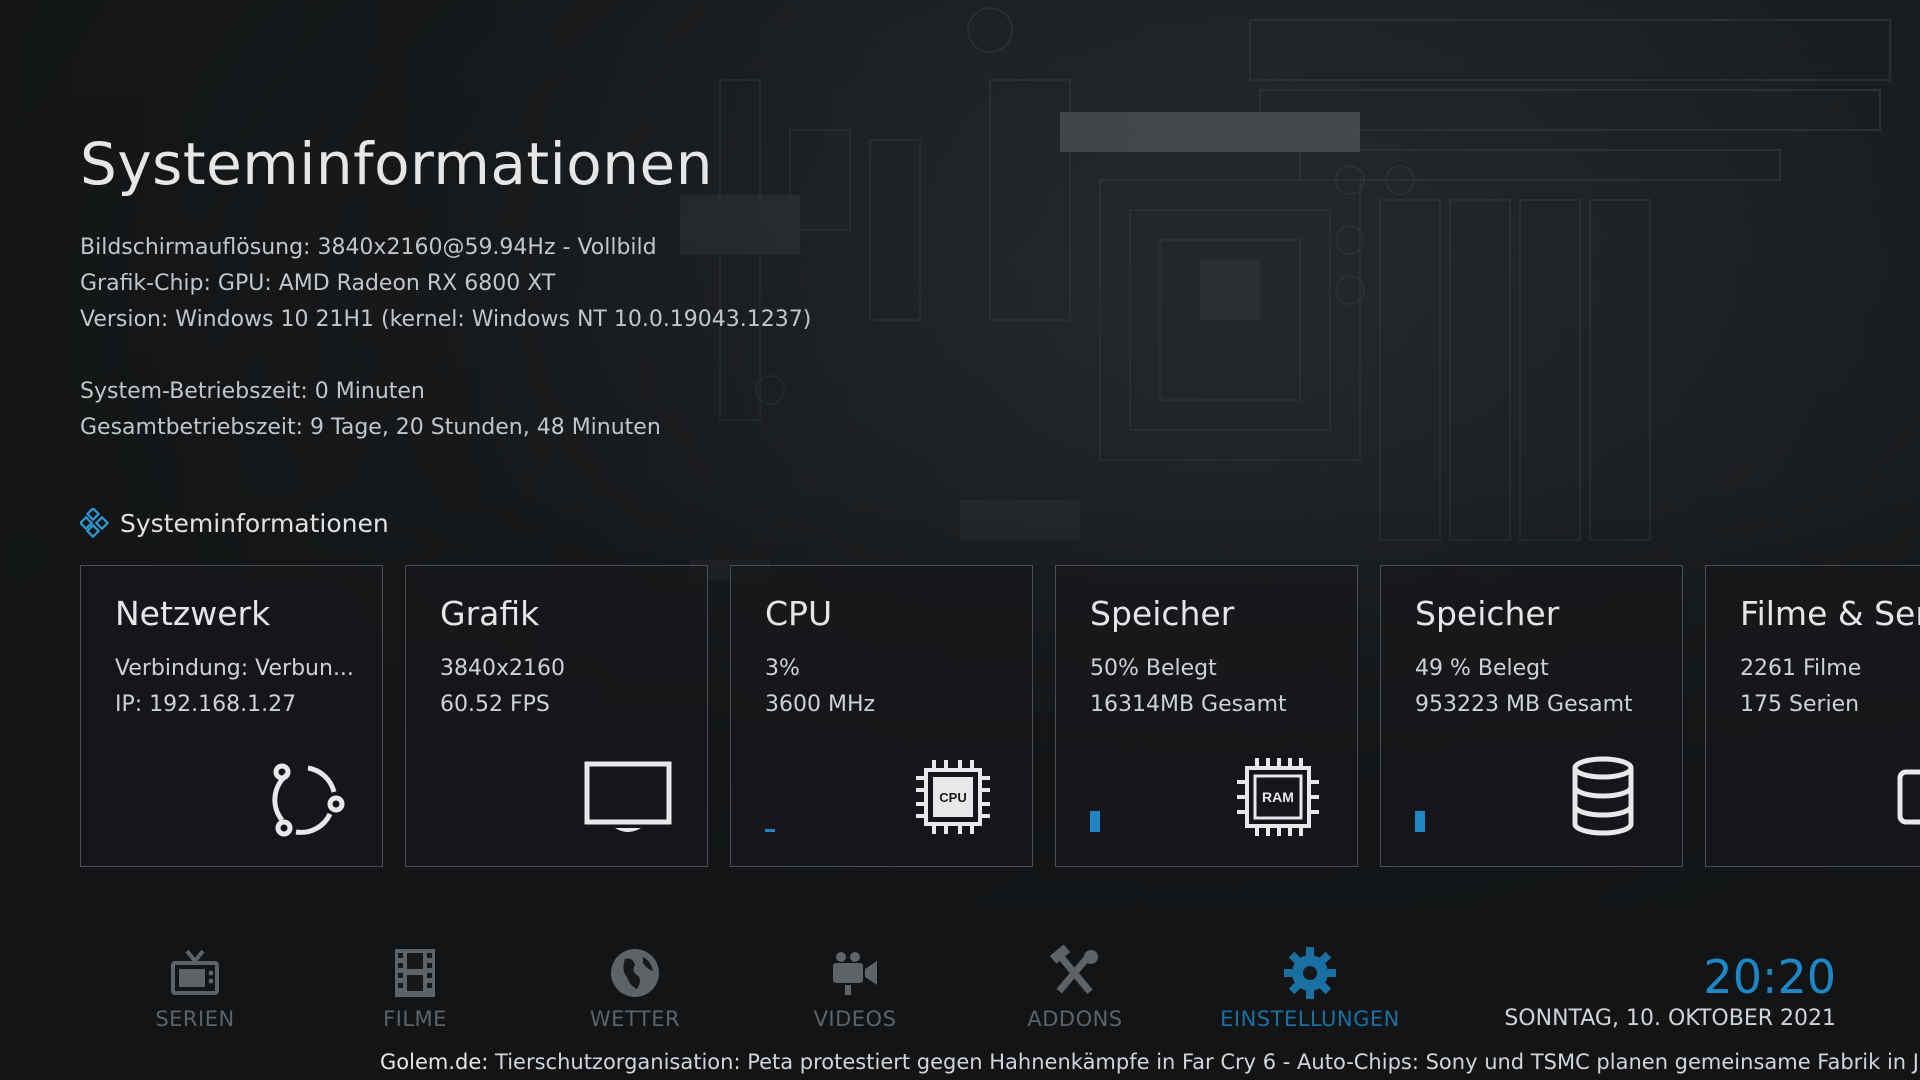 This screenshot has width=1920, height=1080. Describe the element at coordinates (855, 973) in the screenshot. I see `video-camera-icon` at that location.